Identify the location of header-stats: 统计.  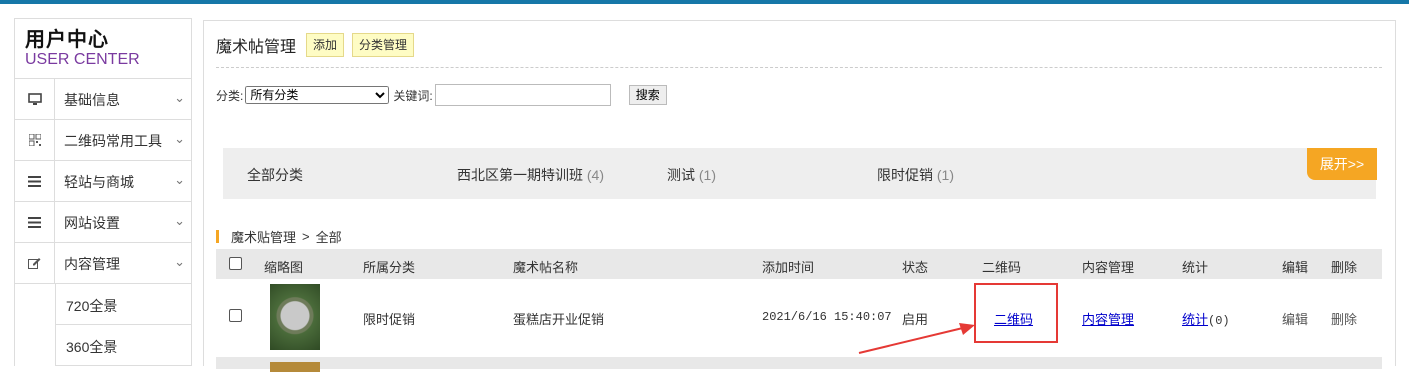
(1195, 267).